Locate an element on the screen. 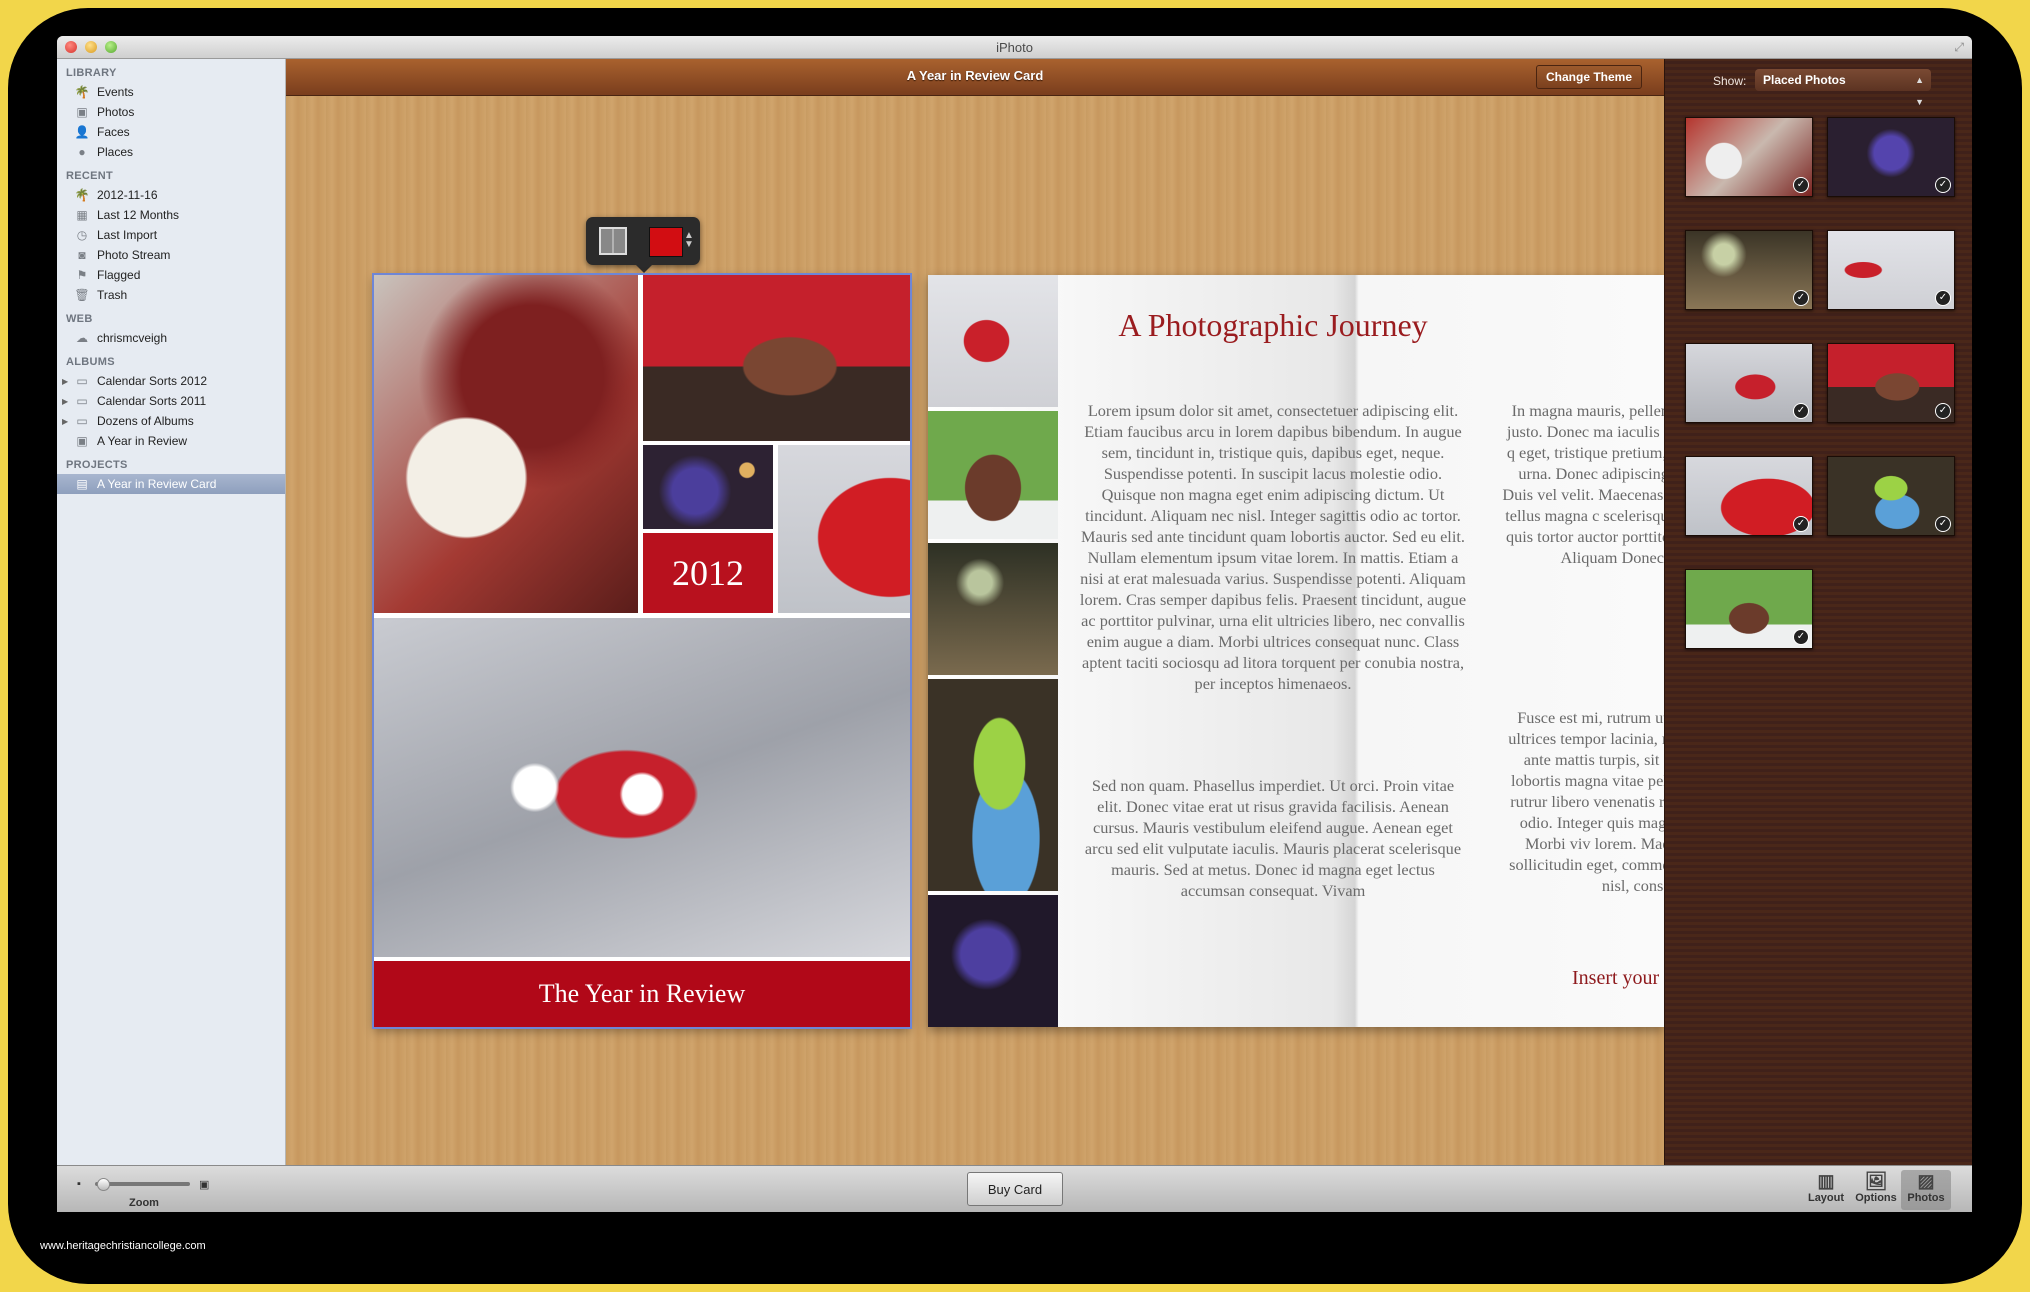 This screenshot has height=1292, width=2030. cover-photo-lego is located at coordinates (844, 529).